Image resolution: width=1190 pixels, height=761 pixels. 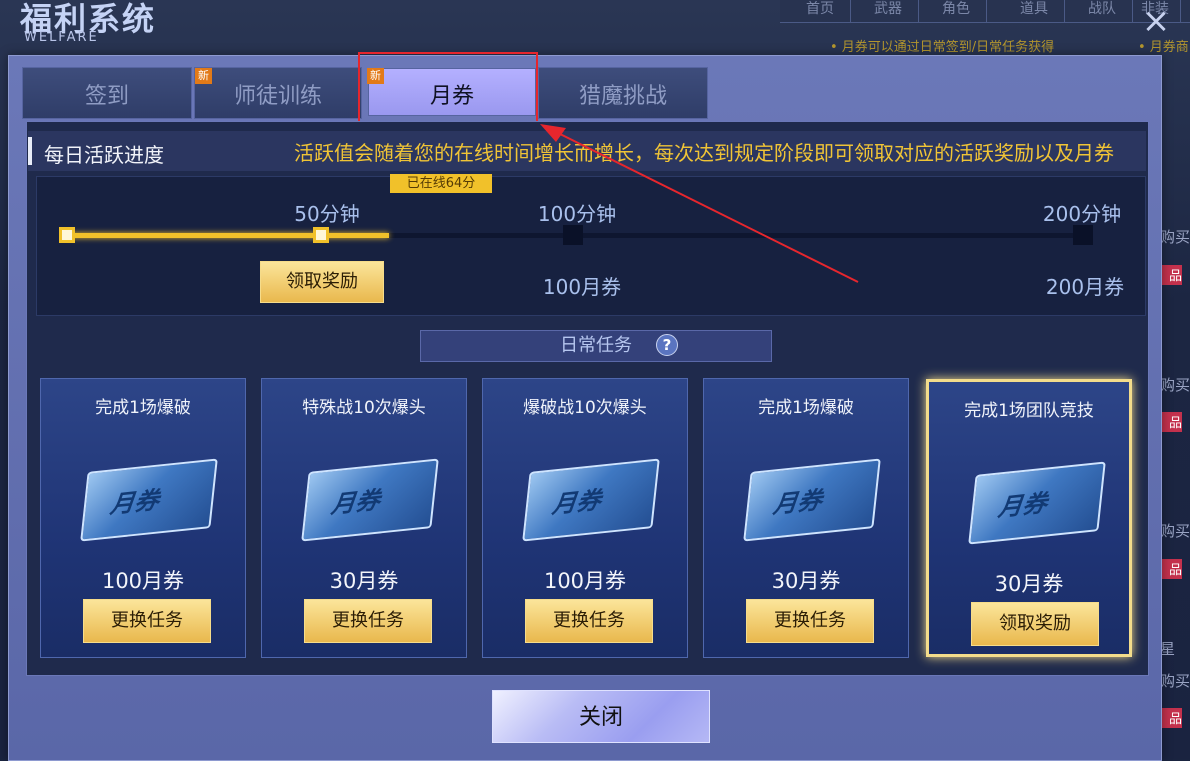 I want to click on annotation-arrow, so click(x=699, y=203).